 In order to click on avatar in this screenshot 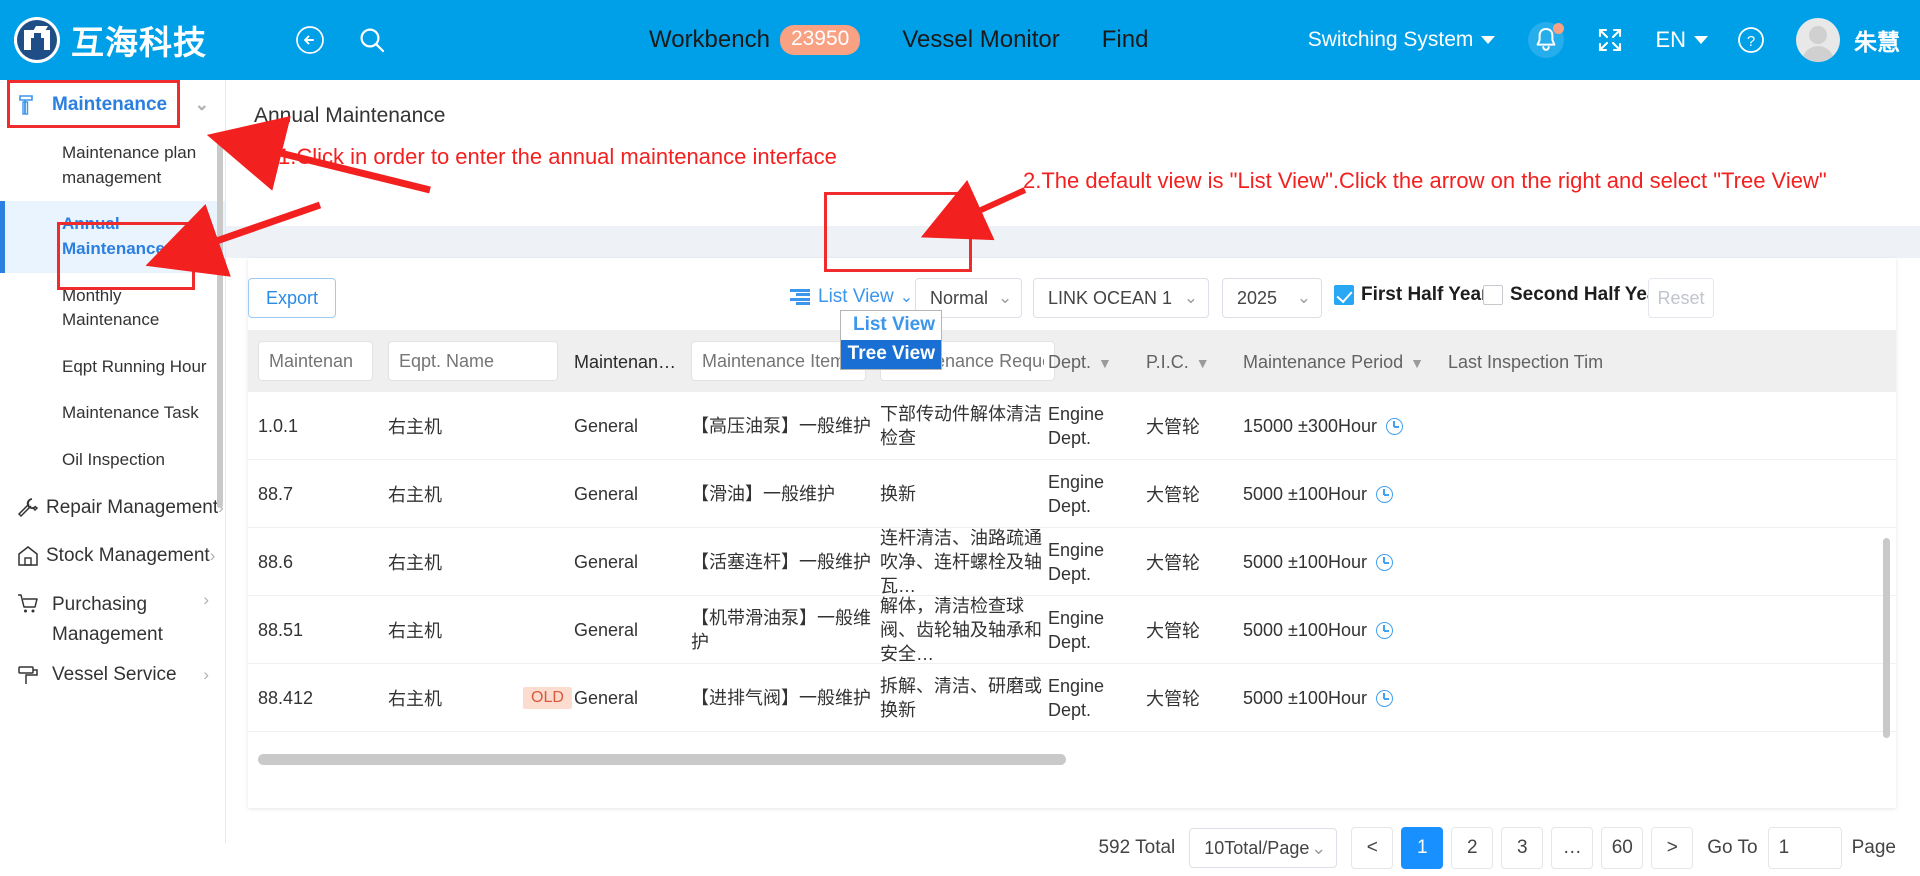, I will do `click(1818, 40)`.